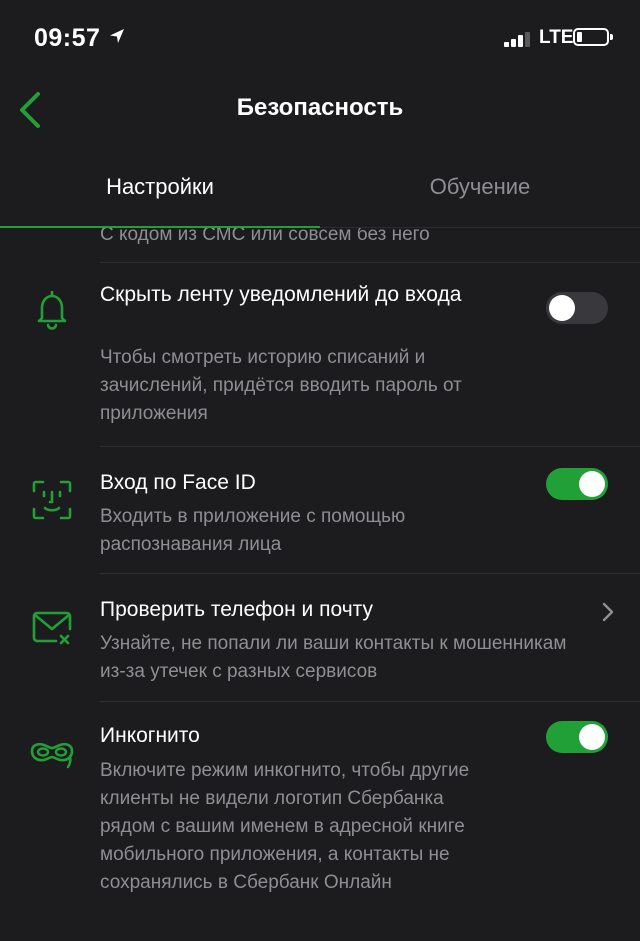  I want to click on mask-icon, so click(52, 755).